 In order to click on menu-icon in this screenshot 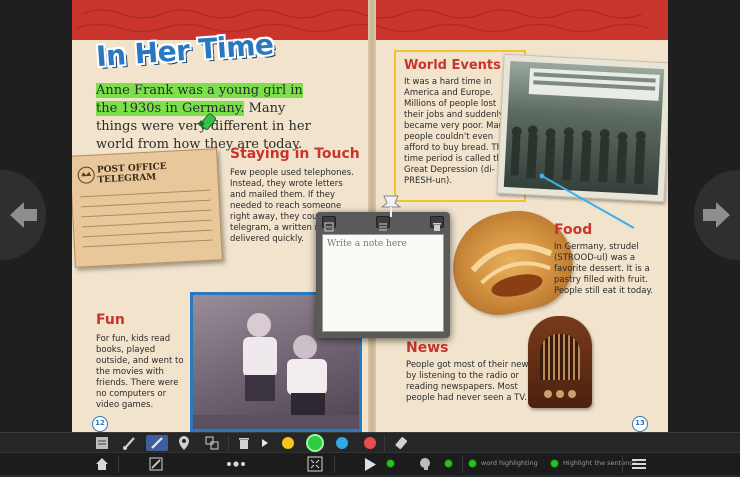, I will do `click(383, 227)`.